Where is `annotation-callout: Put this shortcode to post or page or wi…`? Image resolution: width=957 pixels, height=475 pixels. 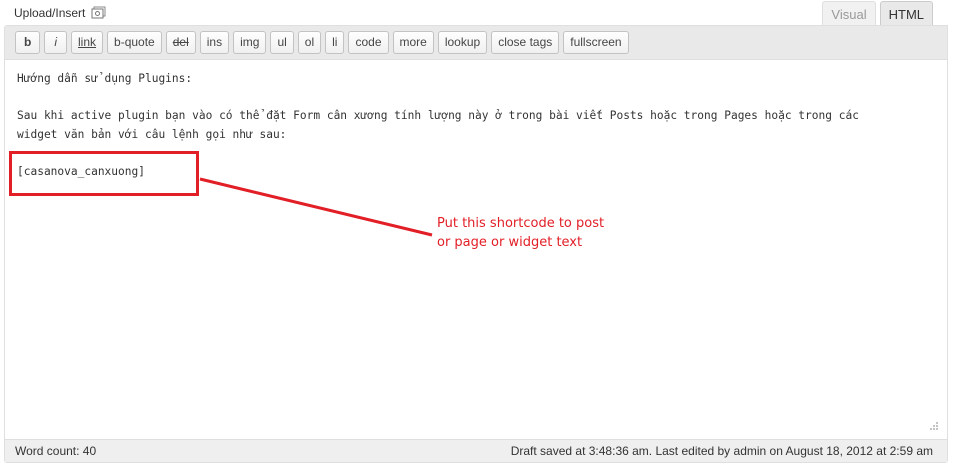
annotation-callout: Put this shortcode to post or page or wi… is located at coordinates (537, 233).